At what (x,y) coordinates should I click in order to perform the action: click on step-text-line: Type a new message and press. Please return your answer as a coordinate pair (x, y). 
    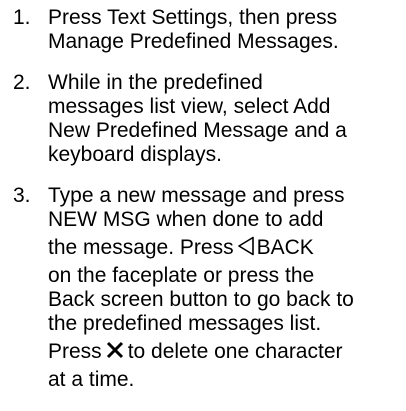
    Looking at the image, I should click on (196, 195).